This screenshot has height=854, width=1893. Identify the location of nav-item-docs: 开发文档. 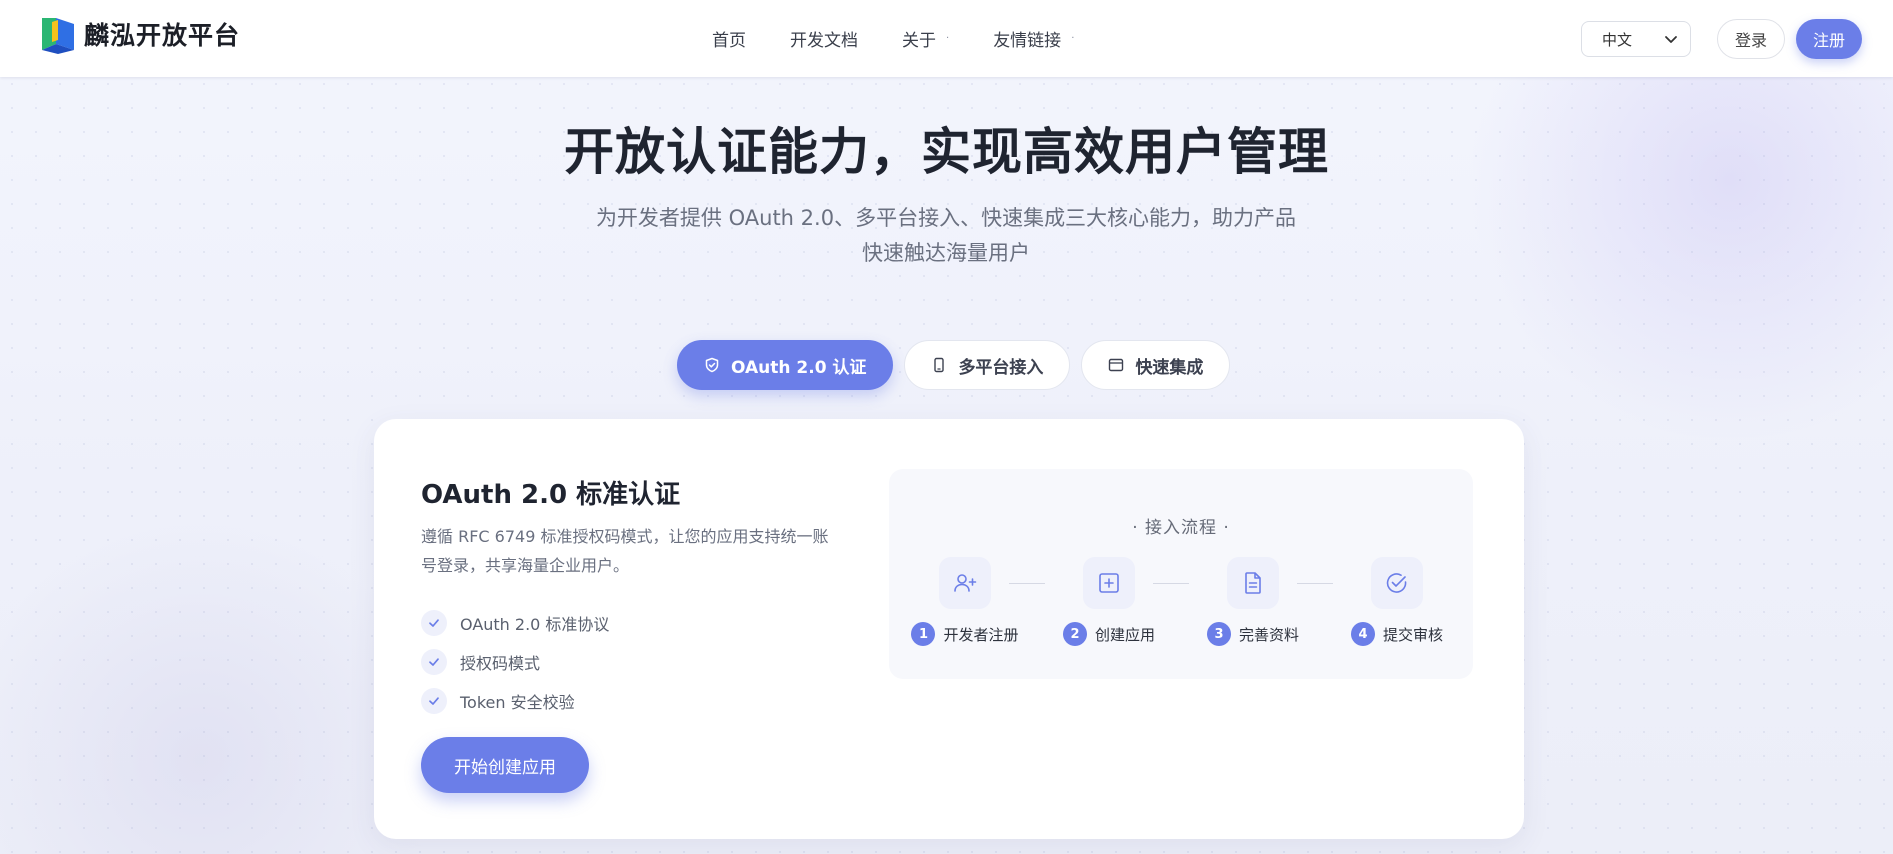
(824, 38).